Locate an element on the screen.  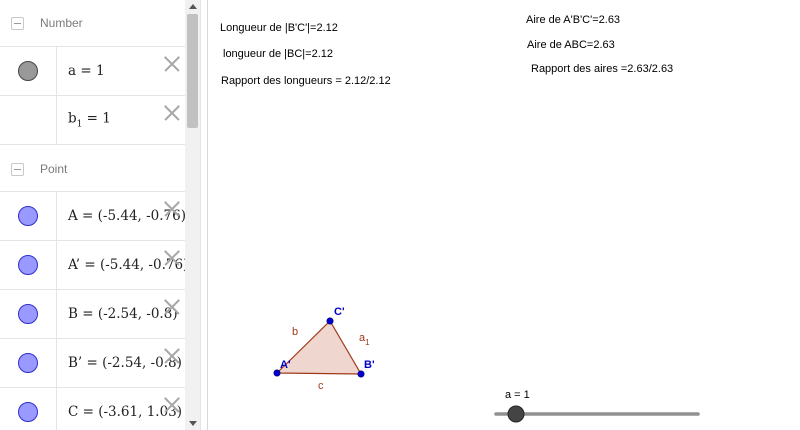
group-label-number: Number is located at coordinates (61, 23).